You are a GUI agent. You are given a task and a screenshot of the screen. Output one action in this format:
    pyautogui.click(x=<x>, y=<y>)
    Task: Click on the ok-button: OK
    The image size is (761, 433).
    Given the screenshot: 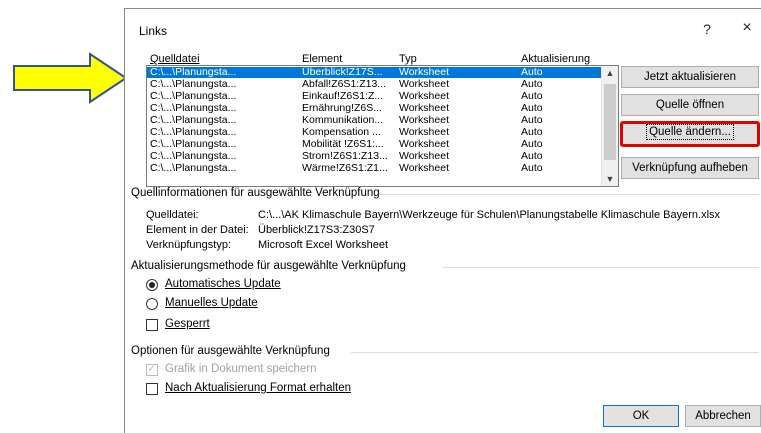 What is the action you would take?
    pyautogui.click(x=641, y=416)
    